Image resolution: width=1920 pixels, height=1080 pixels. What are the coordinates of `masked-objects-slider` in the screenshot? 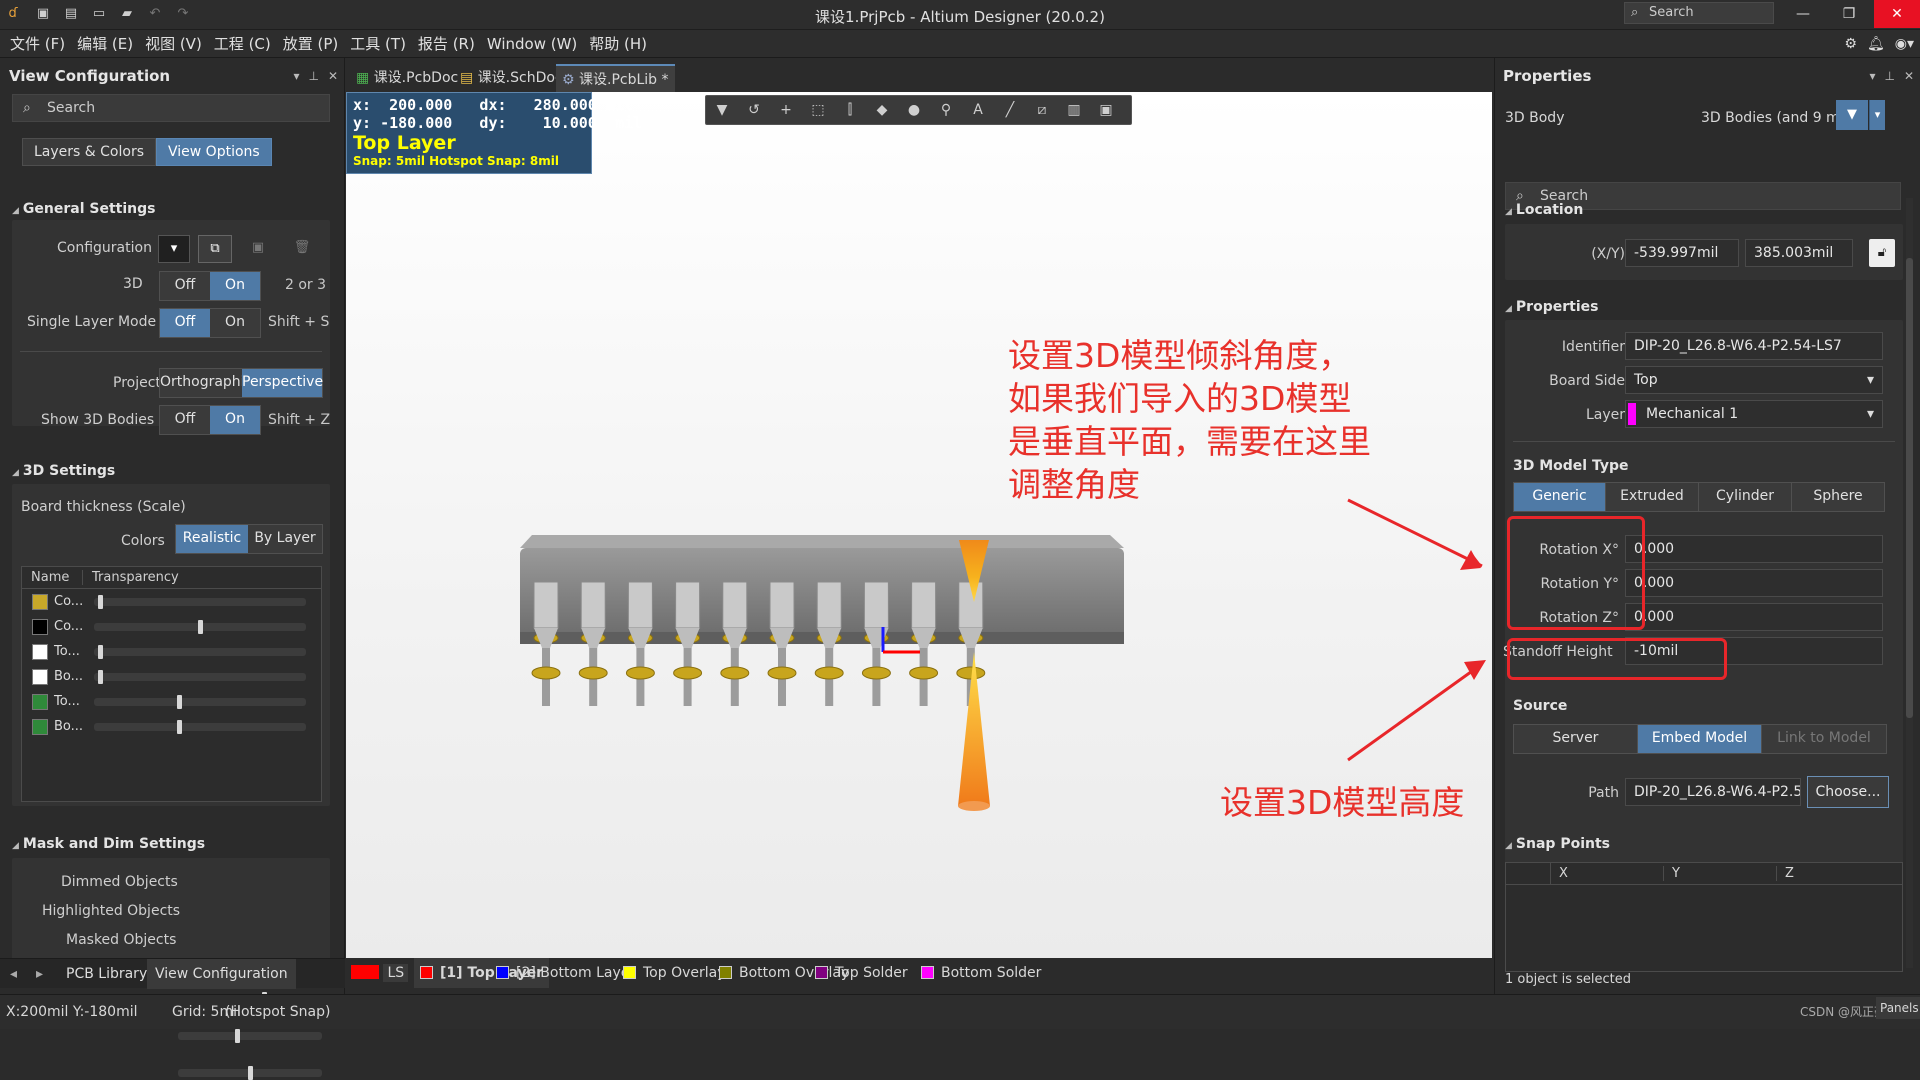 It's located at (250, 1073).